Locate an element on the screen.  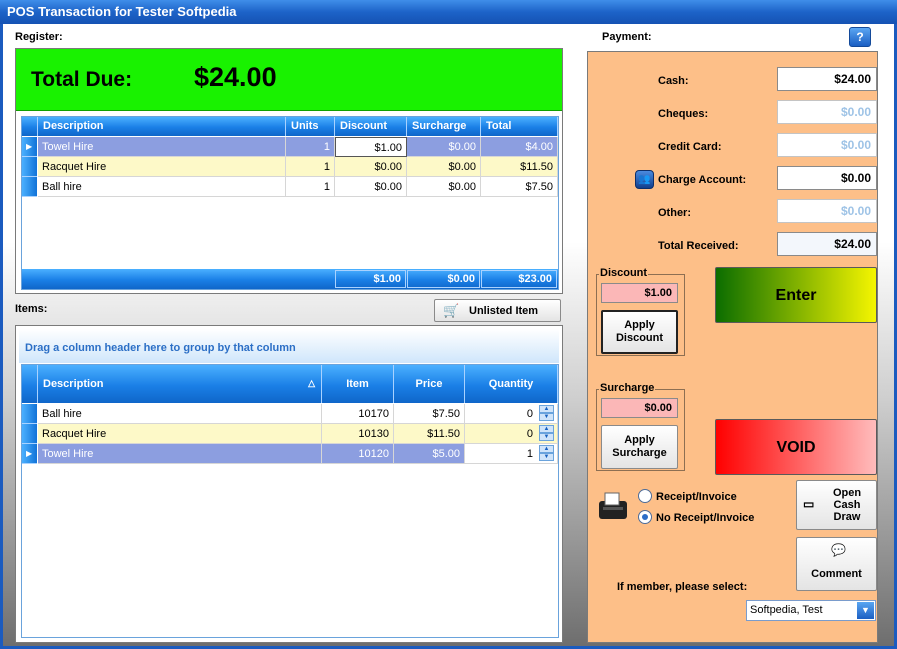
cash-field: $24.00 is located at coordinates (827, 79).